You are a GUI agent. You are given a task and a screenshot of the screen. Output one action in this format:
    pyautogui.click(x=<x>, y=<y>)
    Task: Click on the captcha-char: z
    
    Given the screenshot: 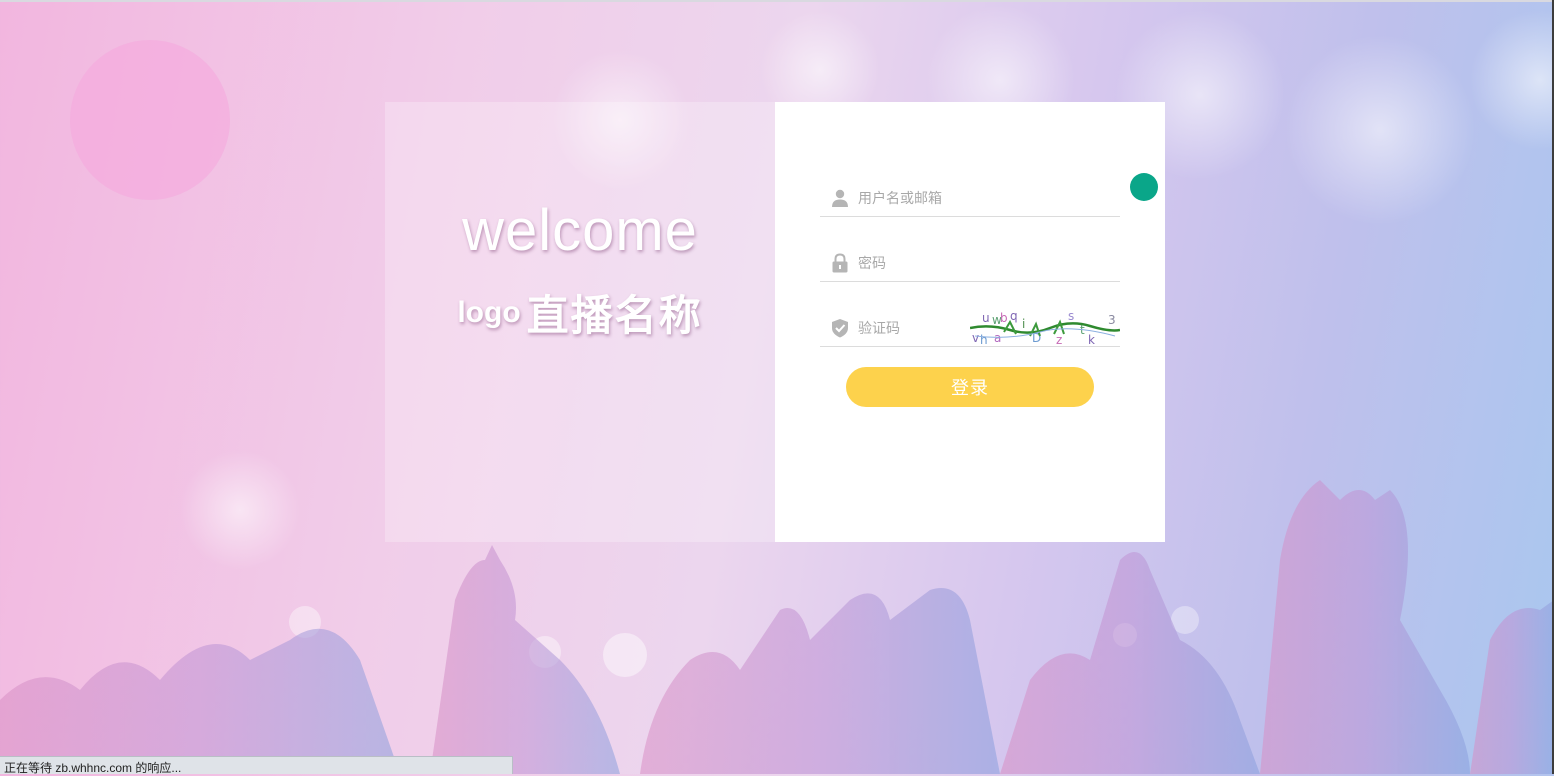 What is the action you would take?
    pyautogui.click(x=1059, y=339)
    